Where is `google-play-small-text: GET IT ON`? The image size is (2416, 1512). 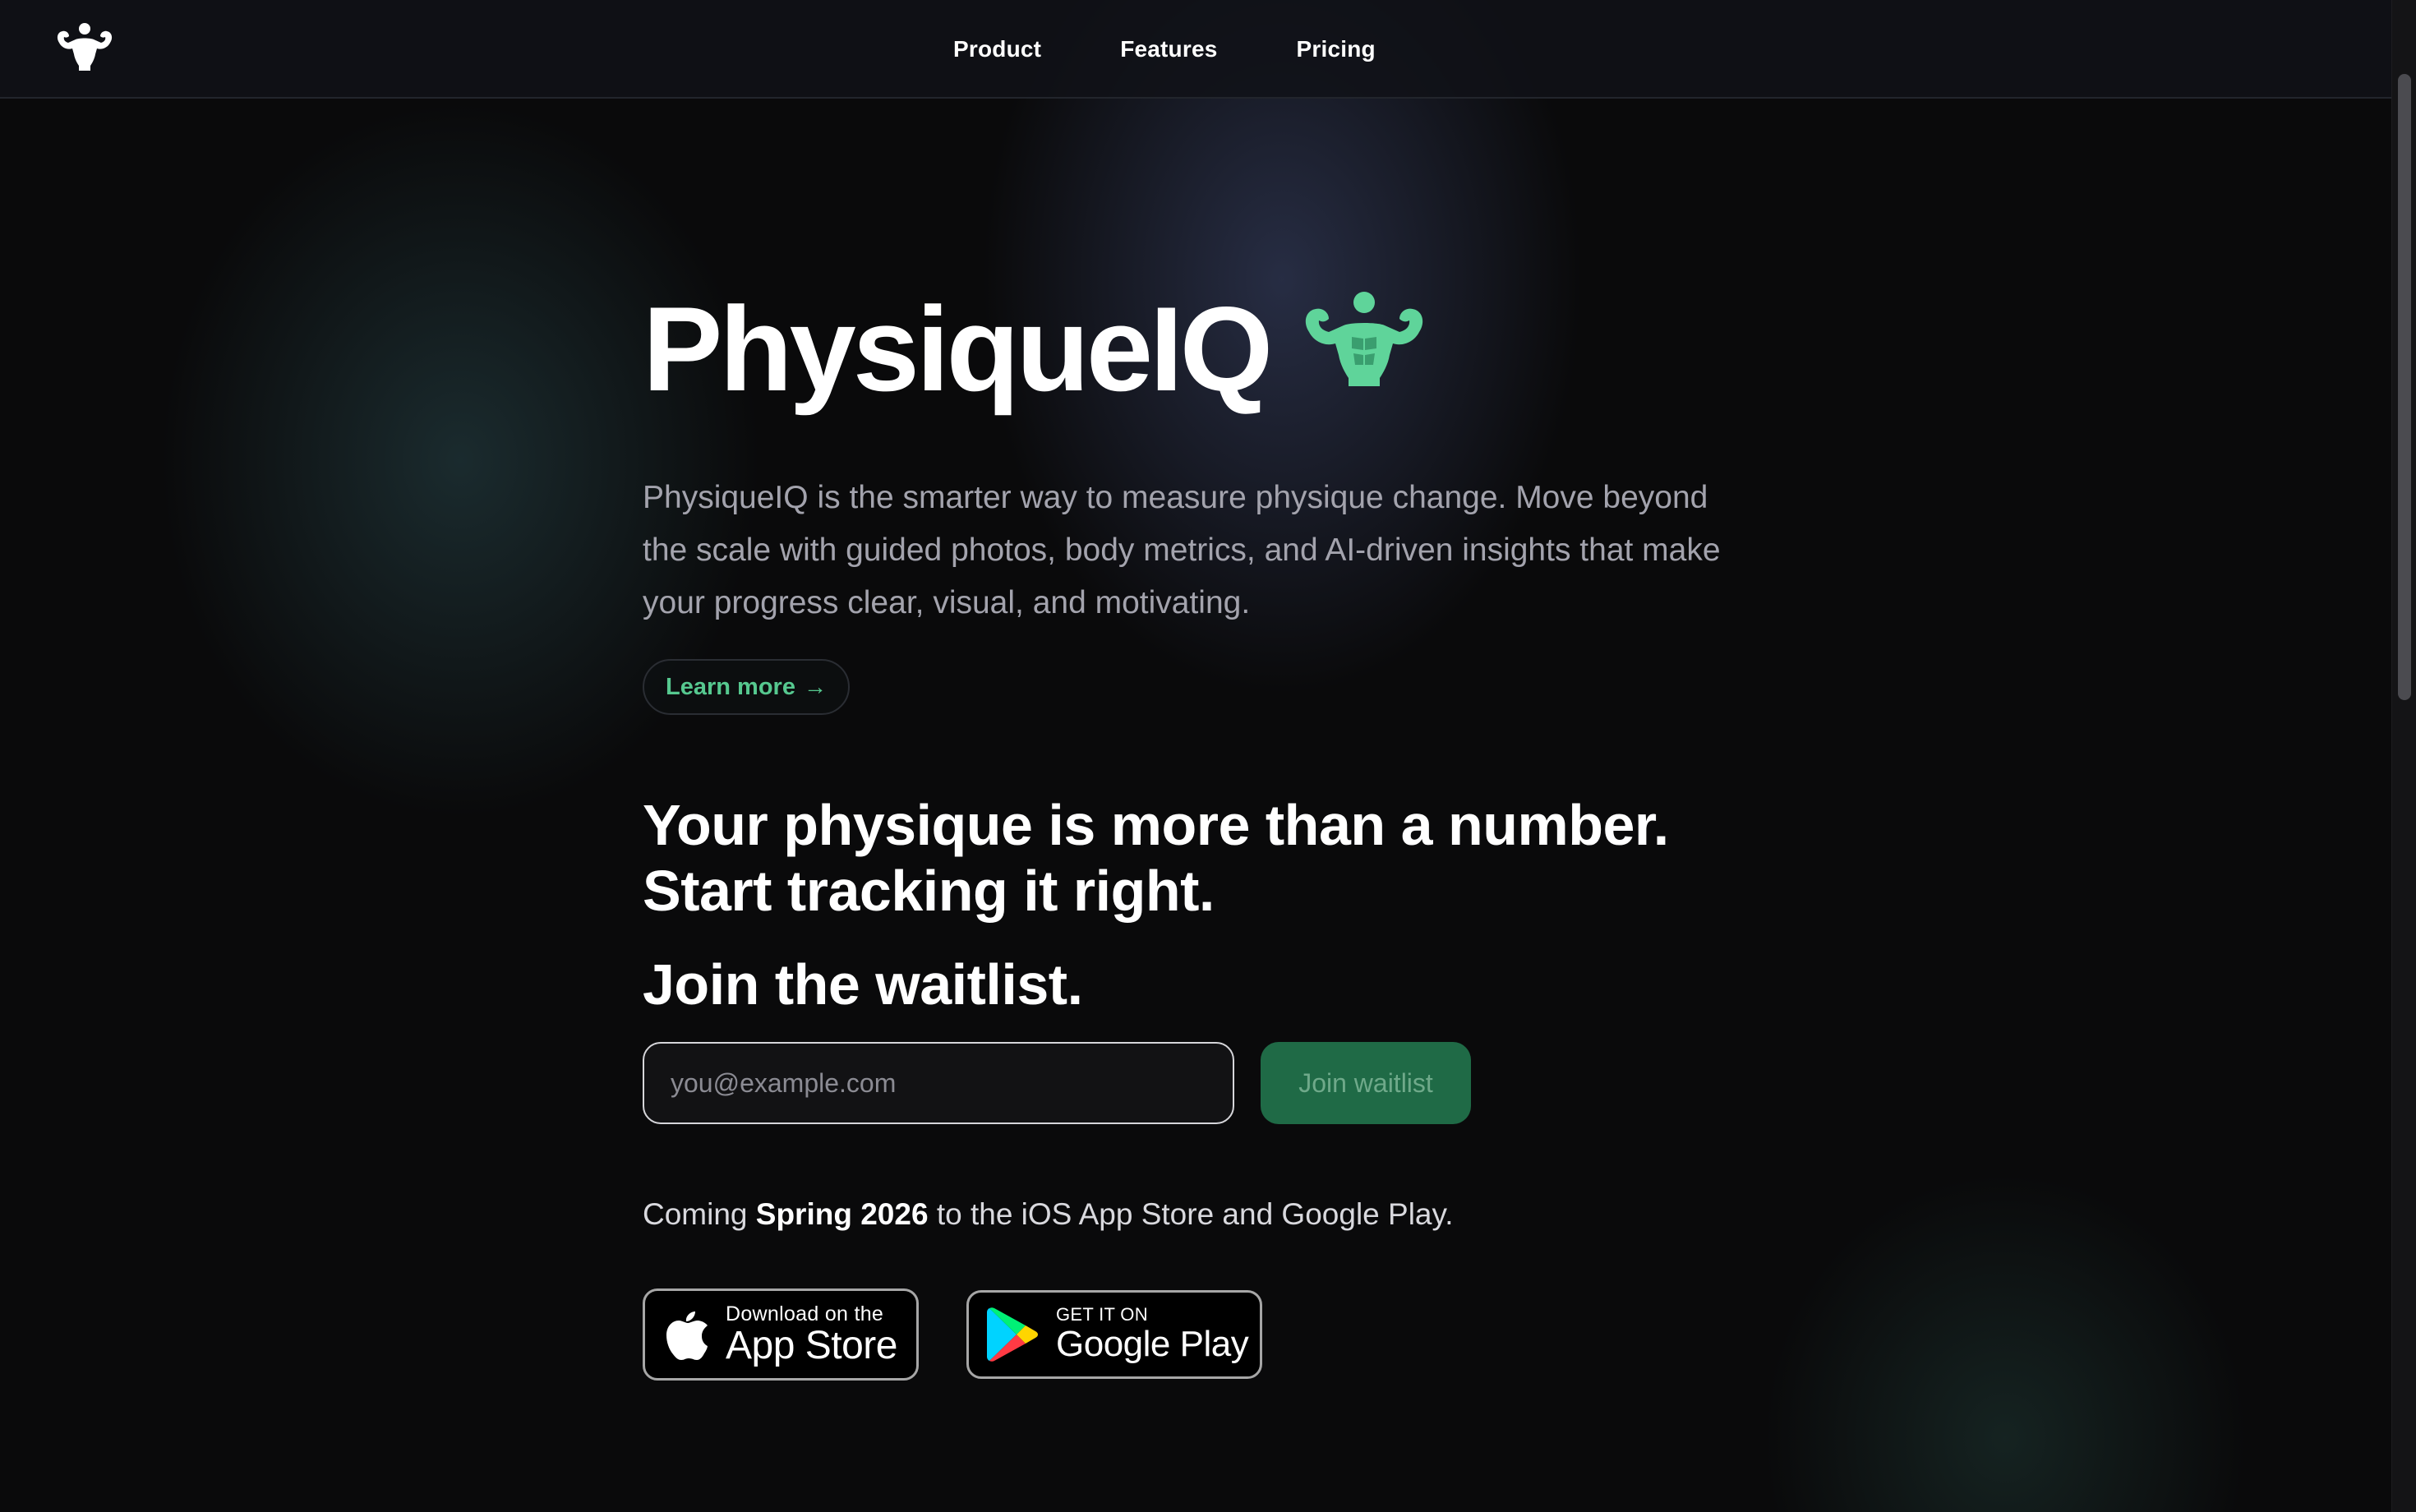 google-play-small-text: GET IT ON is located at coordinates (1102, 1314).